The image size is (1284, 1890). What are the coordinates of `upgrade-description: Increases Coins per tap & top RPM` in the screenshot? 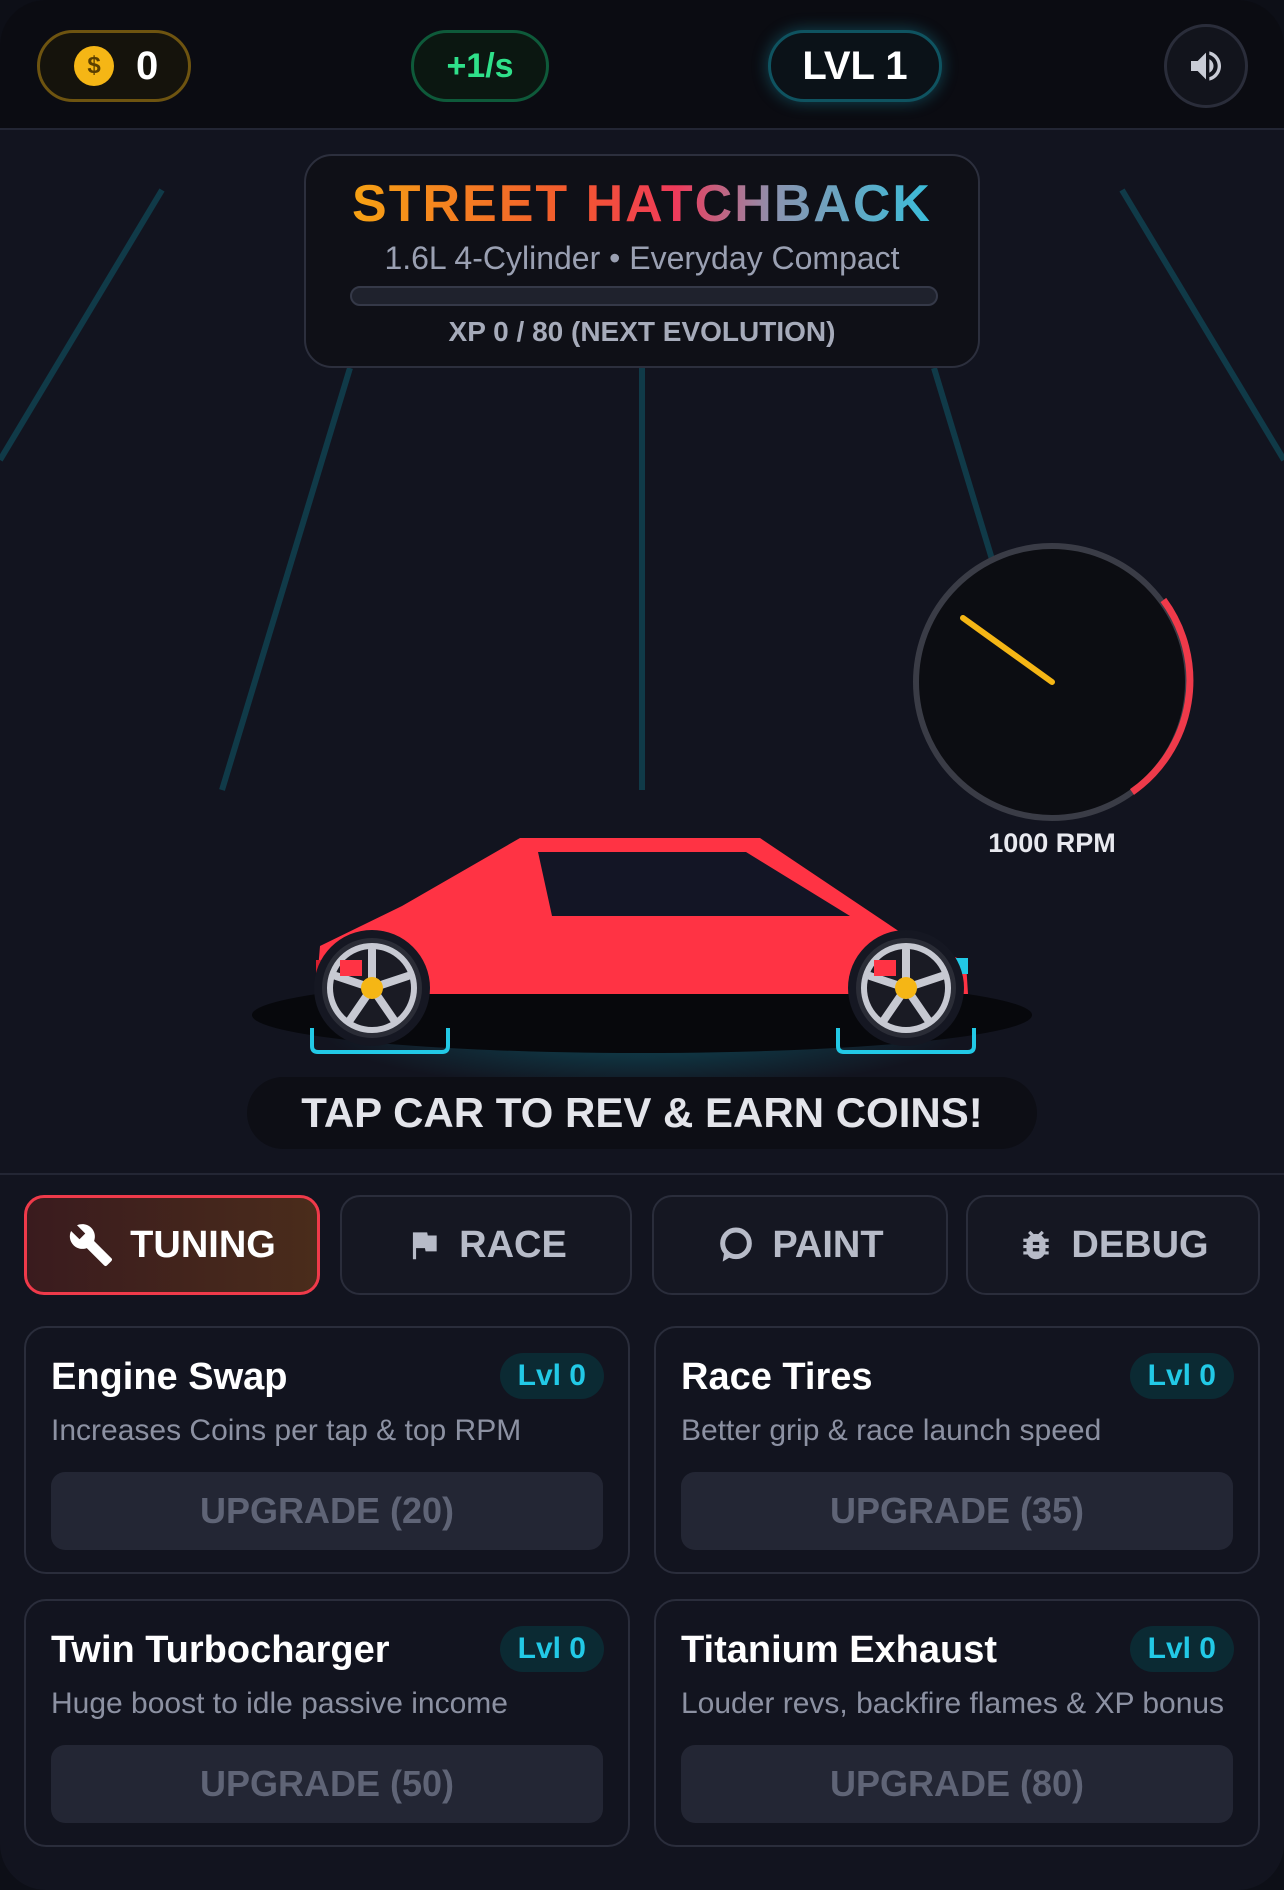 It's located at (286, 1430).